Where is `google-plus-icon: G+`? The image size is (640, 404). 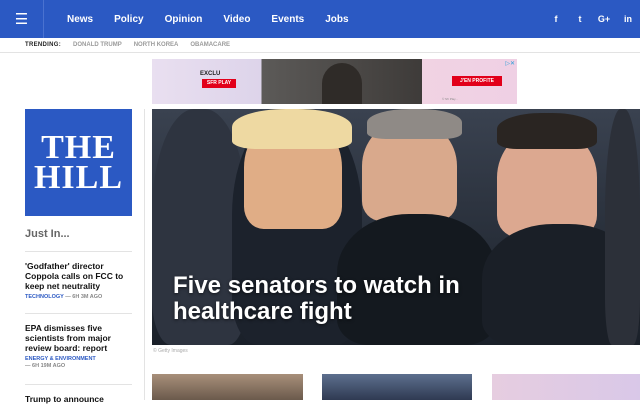
google-plus-icon: G+ is located at coordinates (604, 19).